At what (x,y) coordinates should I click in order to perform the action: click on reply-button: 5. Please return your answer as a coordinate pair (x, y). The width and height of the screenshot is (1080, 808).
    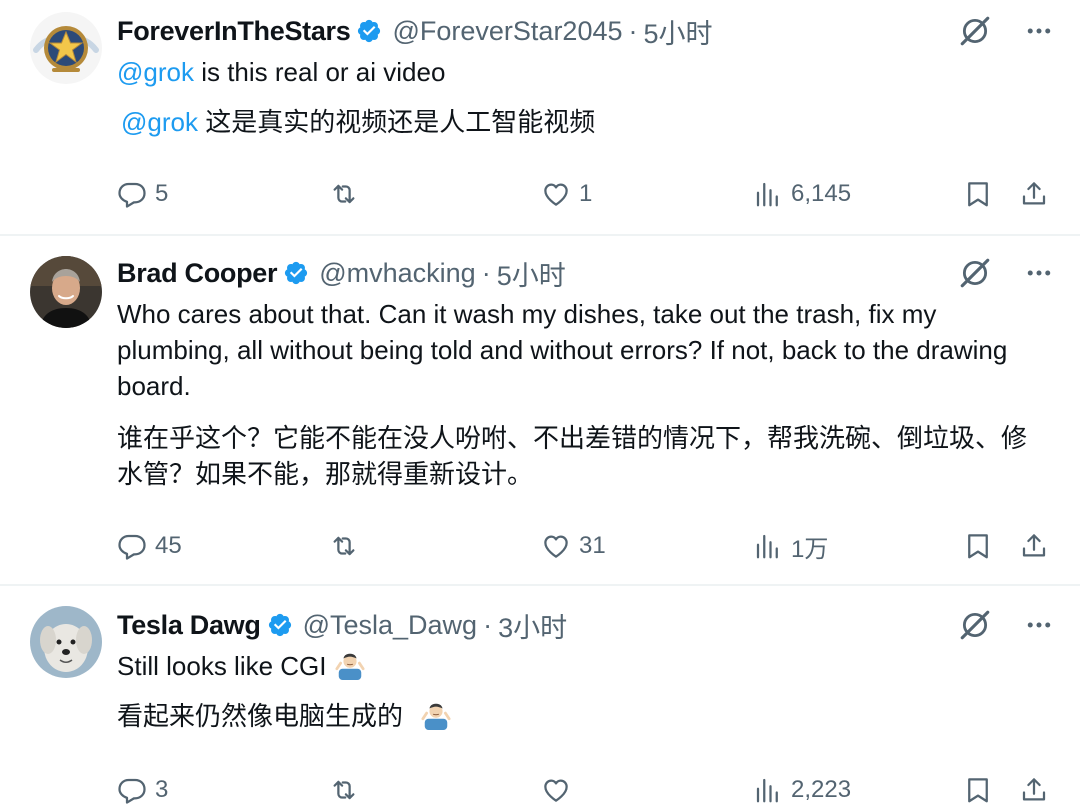
    Looking at the image, I should click on (142, 194).